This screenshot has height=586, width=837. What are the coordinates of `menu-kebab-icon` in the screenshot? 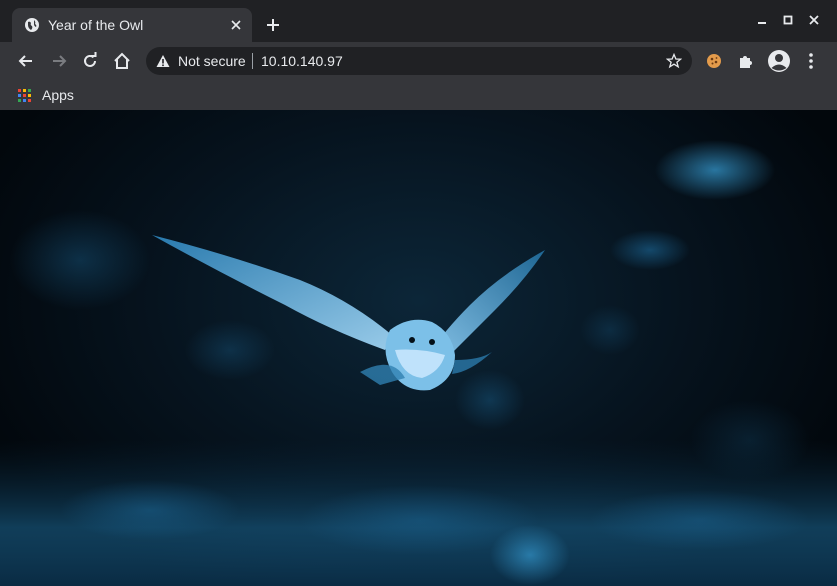 It's located at (811, 61).